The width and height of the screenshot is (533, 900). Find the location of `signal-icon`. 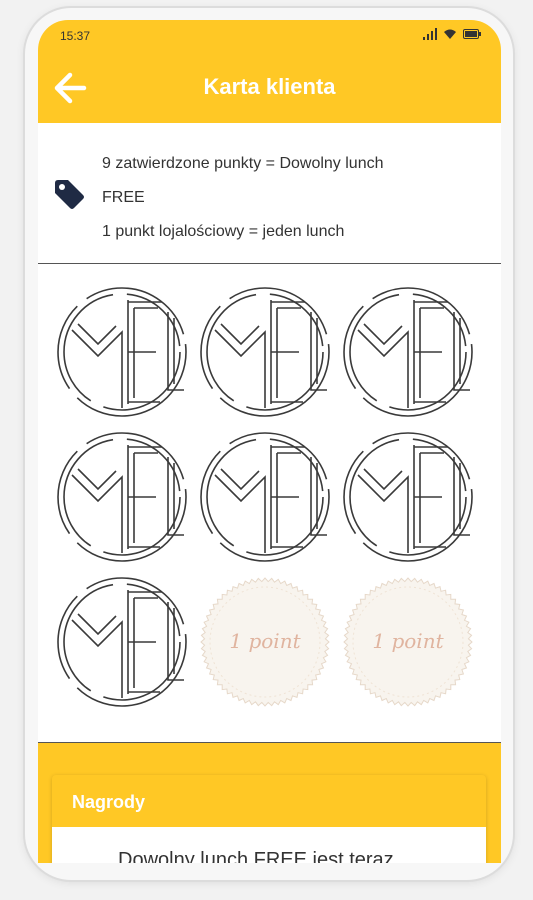

signal-icon is located at coordinates (430, 34).